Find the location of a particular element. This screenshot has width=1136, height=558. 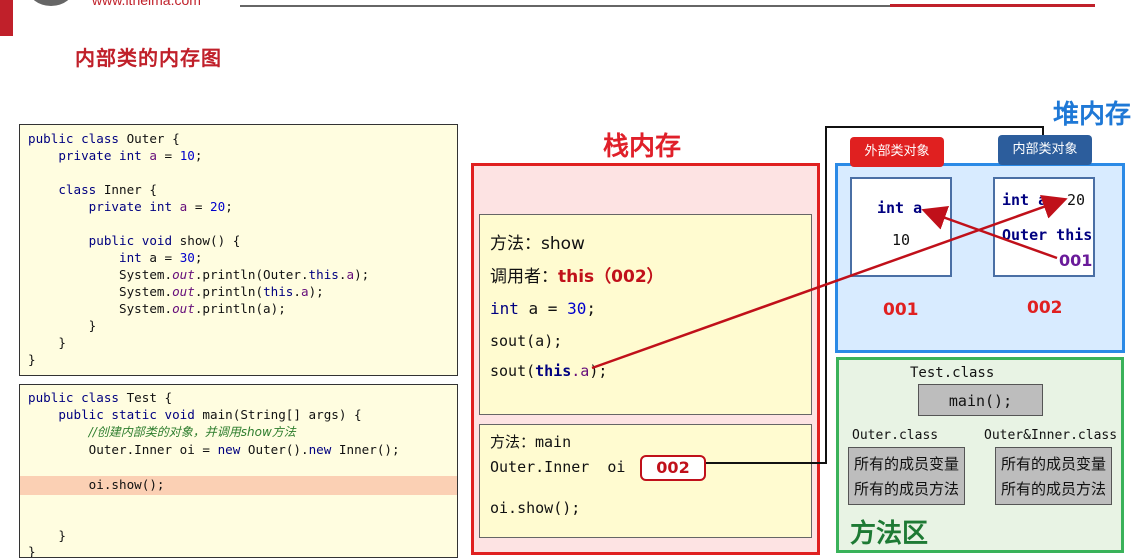

this-a-arrow is located at coordinates (829, 282).